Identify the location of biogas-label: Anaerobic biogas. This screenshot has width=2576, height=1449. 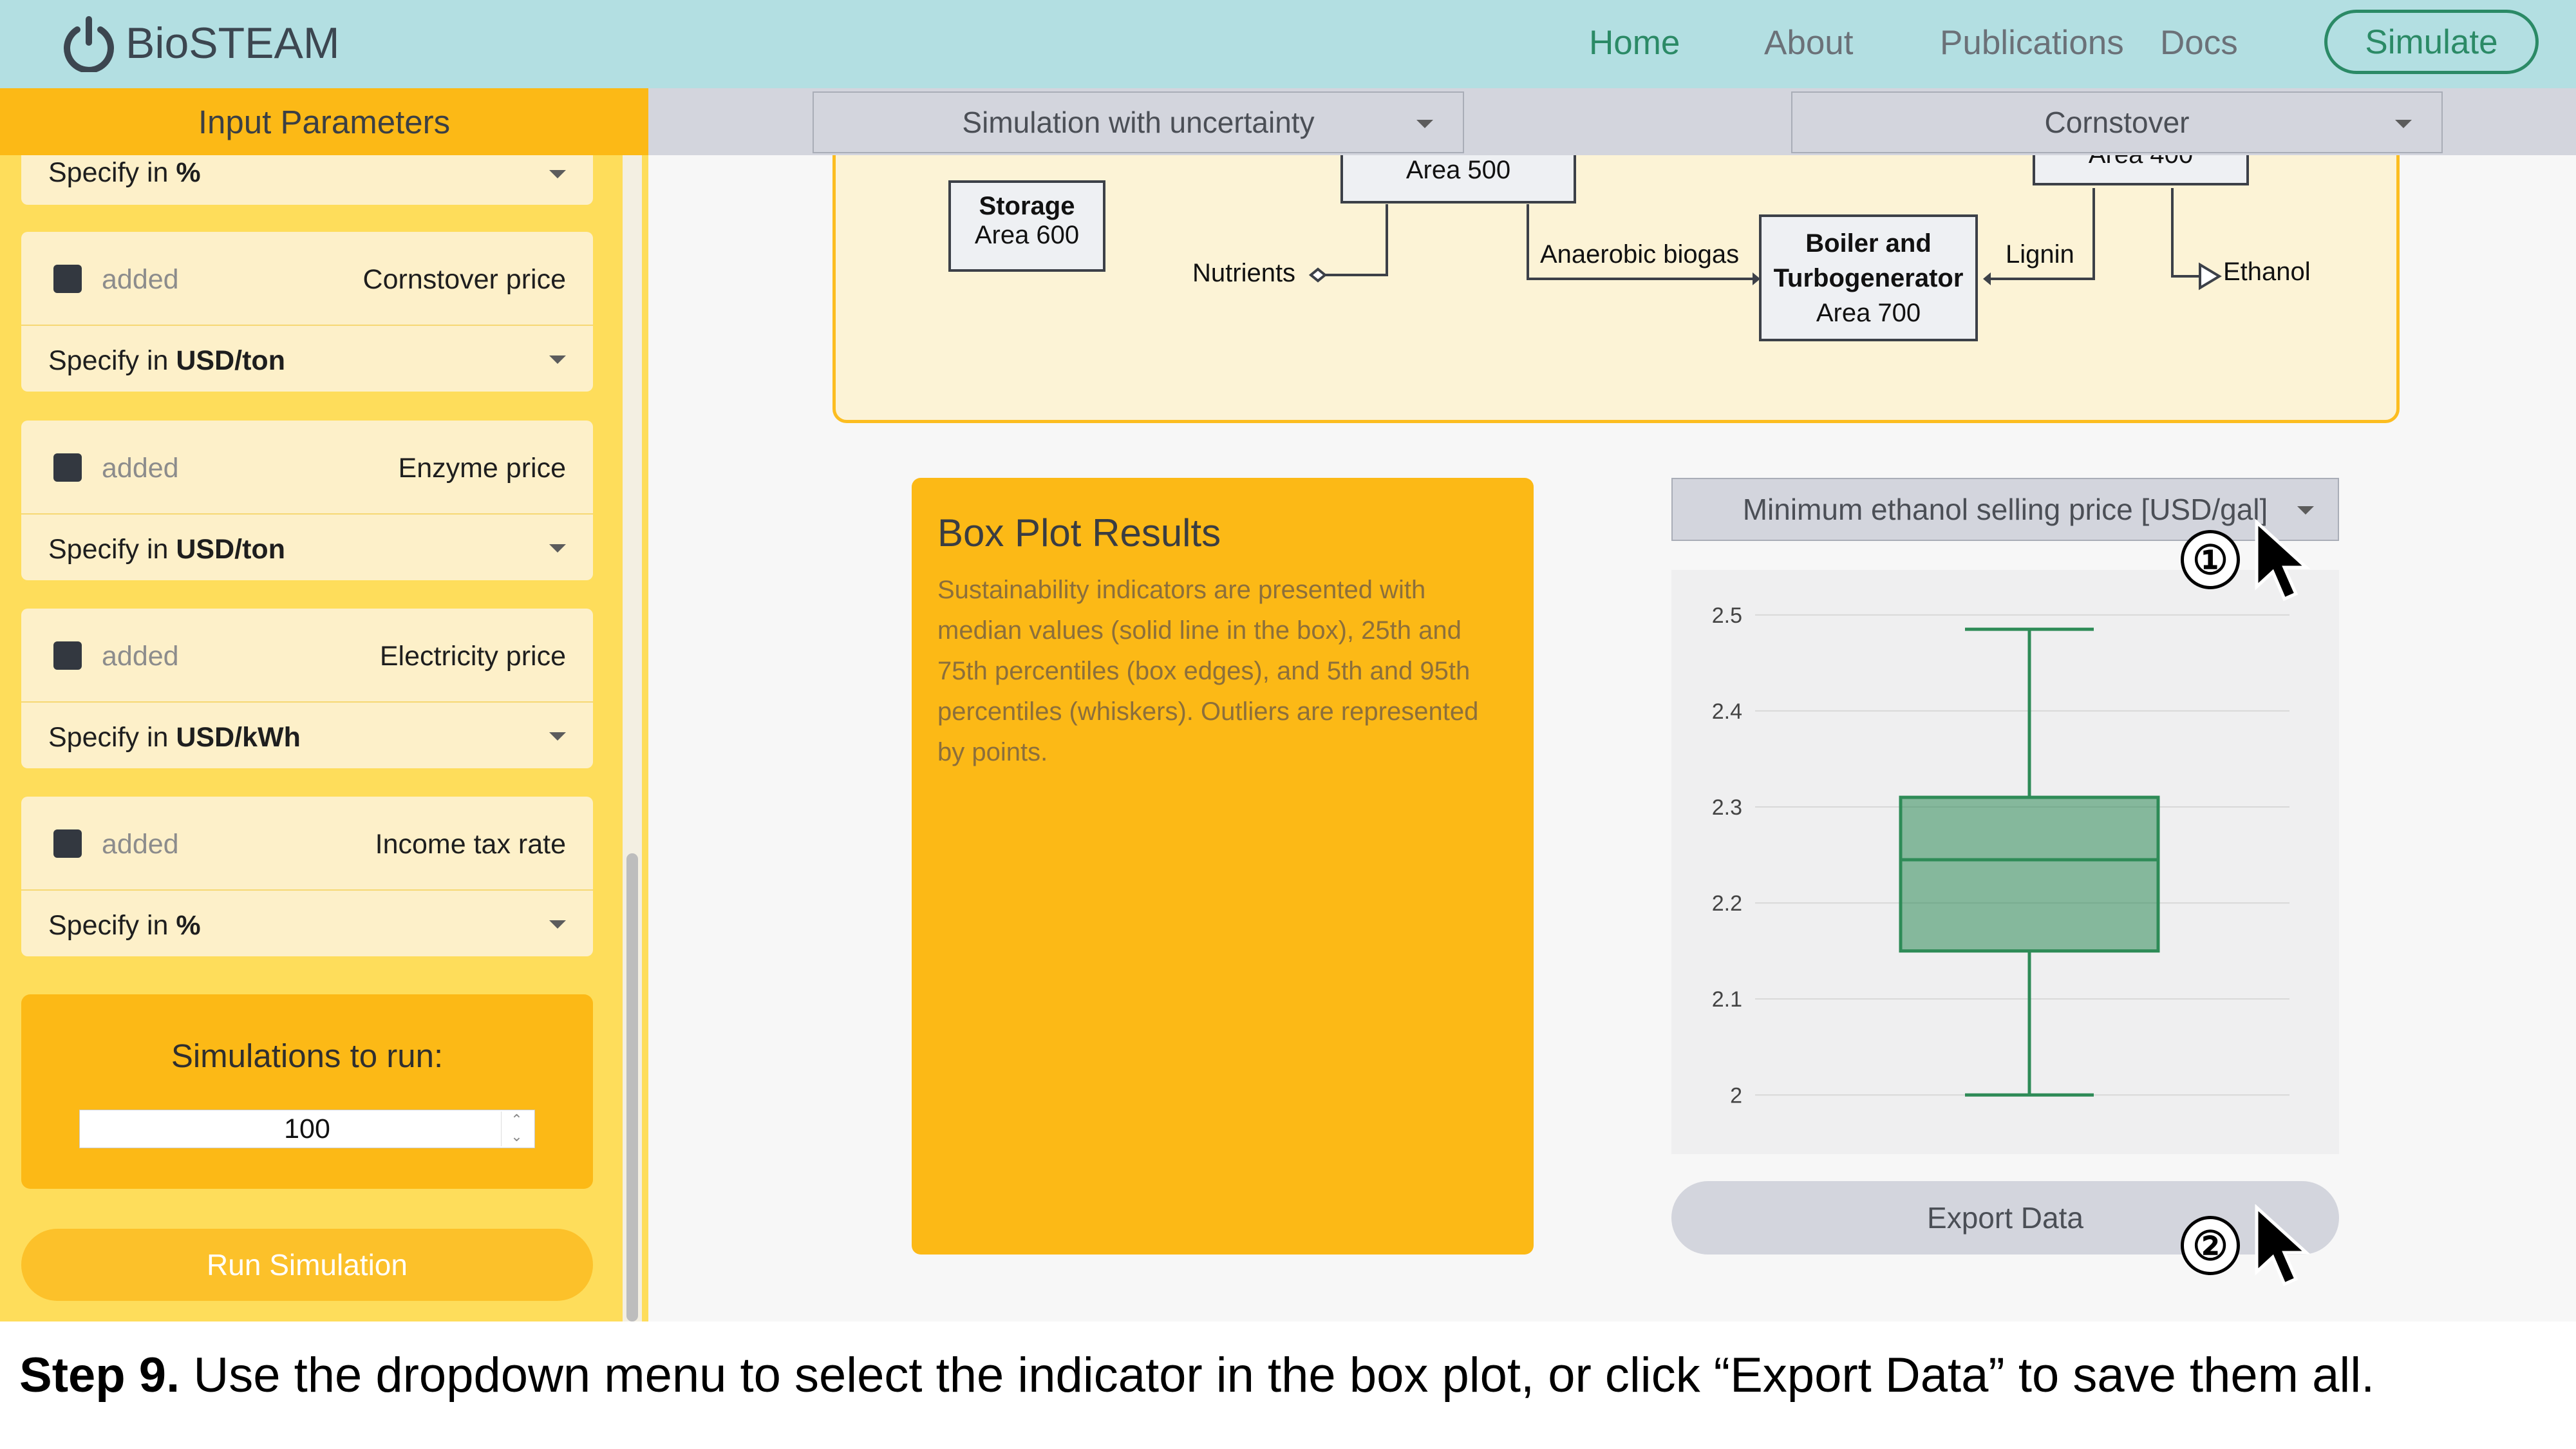
(1640, 255).